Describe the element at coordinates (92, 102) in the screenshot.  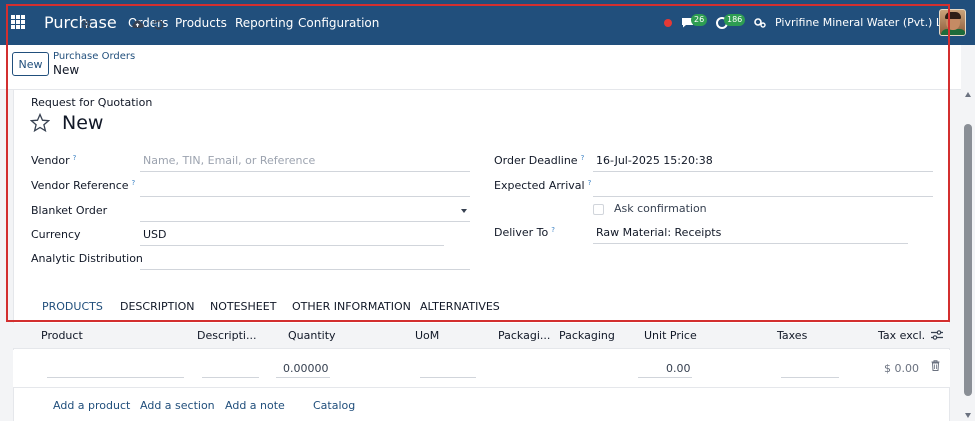
I see `rfq-label: Request for Quotation` at that location.